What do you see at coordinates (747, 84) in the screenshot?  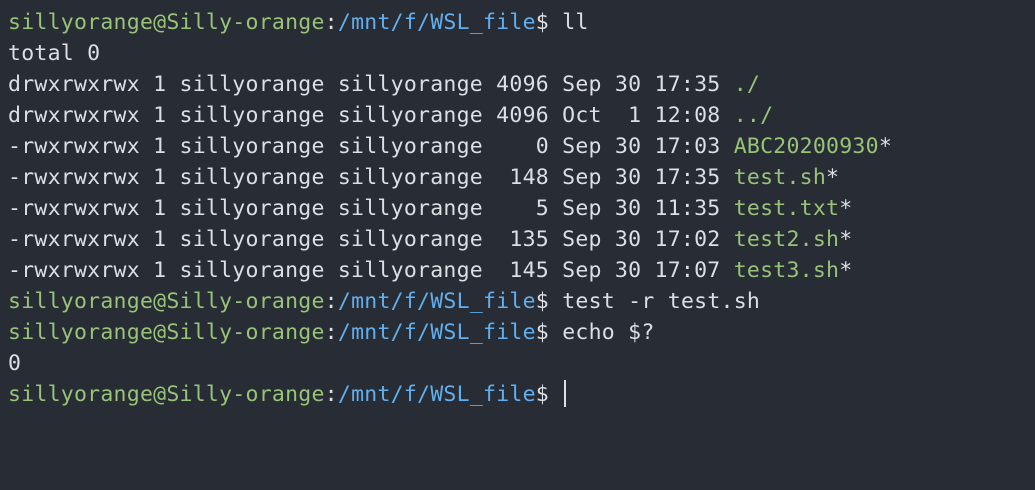 I see `listing-filename: ./` at bounding box center [747, 84].